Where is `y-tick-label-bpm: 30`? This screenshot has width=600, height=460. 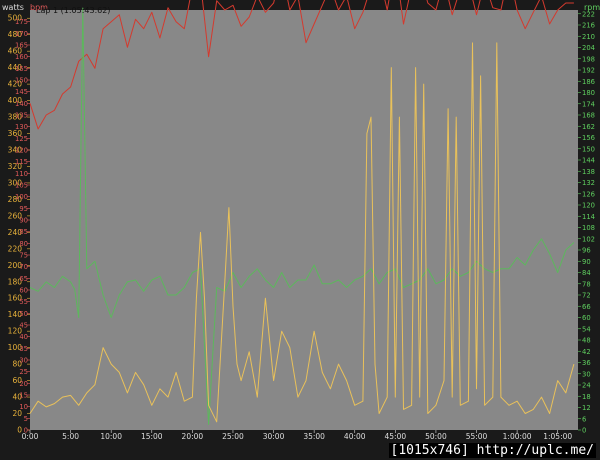 y-tick-label-bpm: 30 is located at coordinates (23, 361).